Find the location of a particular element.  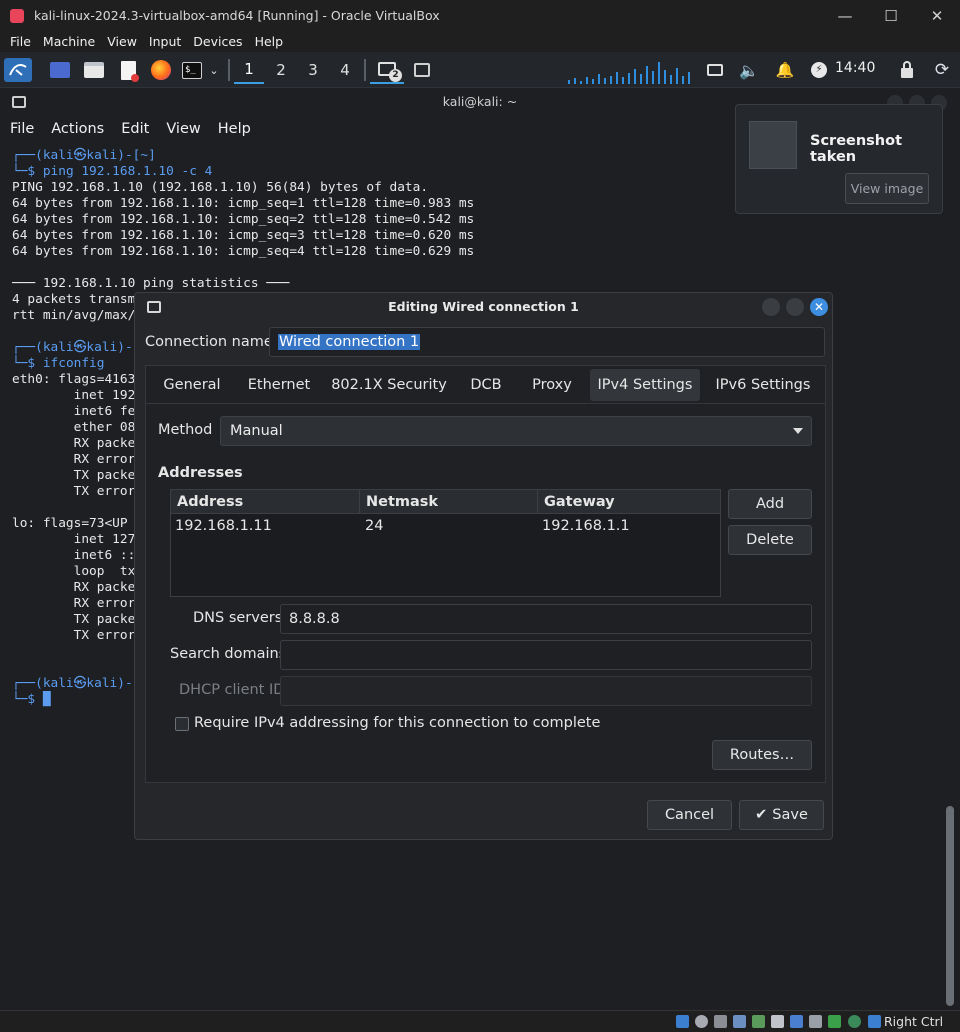

terminal-launcher-icon: $_ is located at coordinates (192, 70).